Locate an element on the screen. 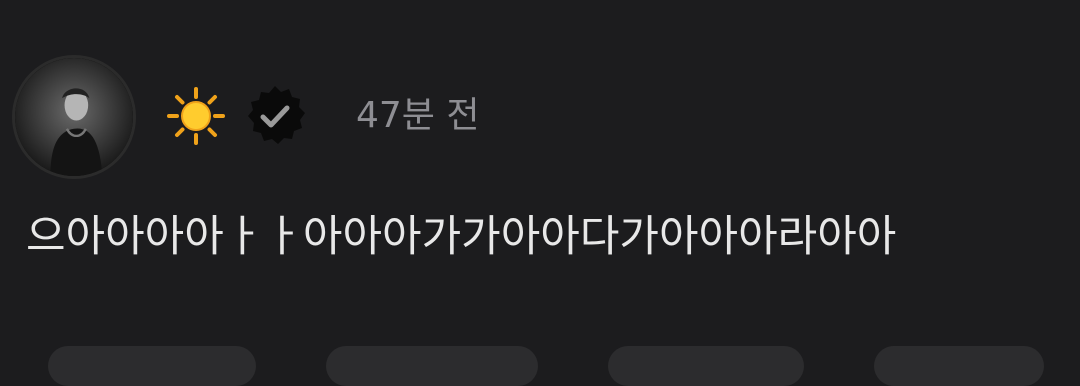  verified-badge-icon is located at coordinates (275, 116).